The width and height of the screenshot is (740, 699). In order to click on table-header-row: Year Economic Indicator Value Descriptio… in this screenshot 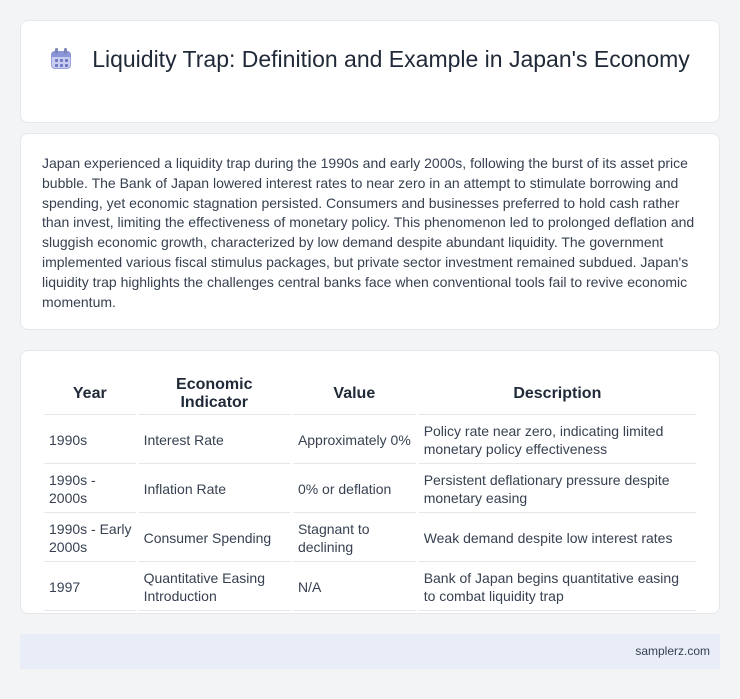, I will do `click(370, 394)`.